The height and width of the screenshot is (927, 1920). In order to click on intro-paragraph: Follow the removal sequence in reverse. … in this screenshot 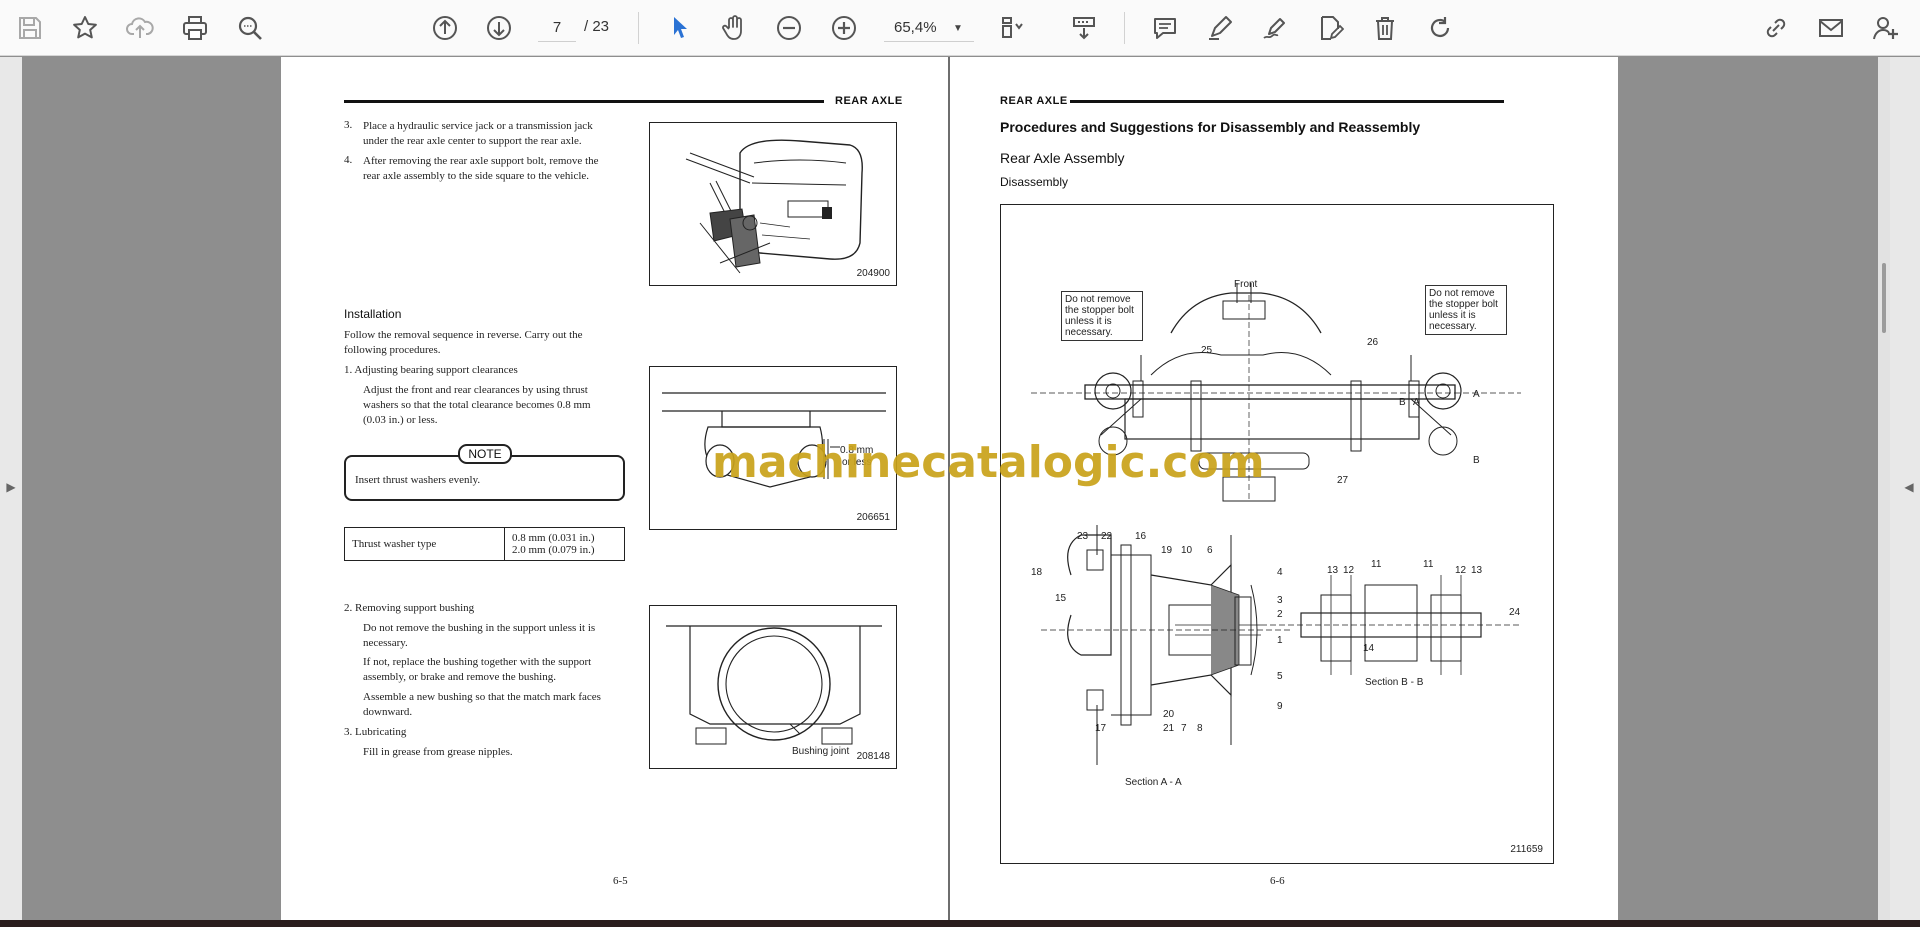, I will do `click(486, 343)`.